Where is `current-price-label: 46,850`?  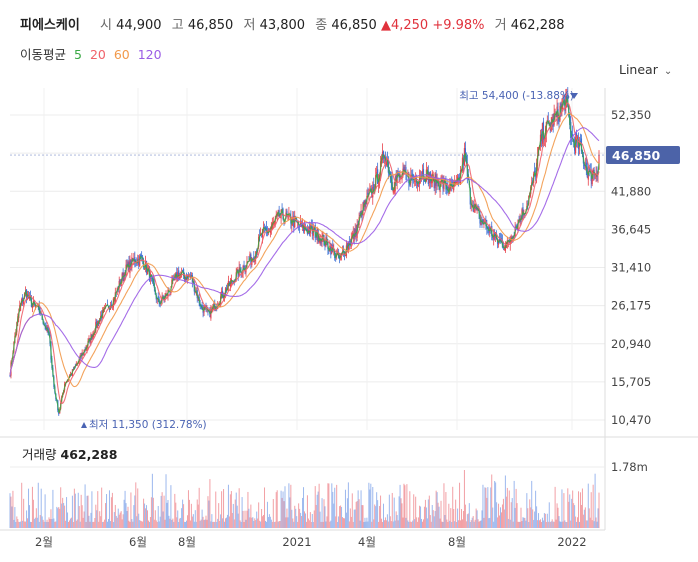
current-price-label: 46,850 is located at coordinates (636, 155).